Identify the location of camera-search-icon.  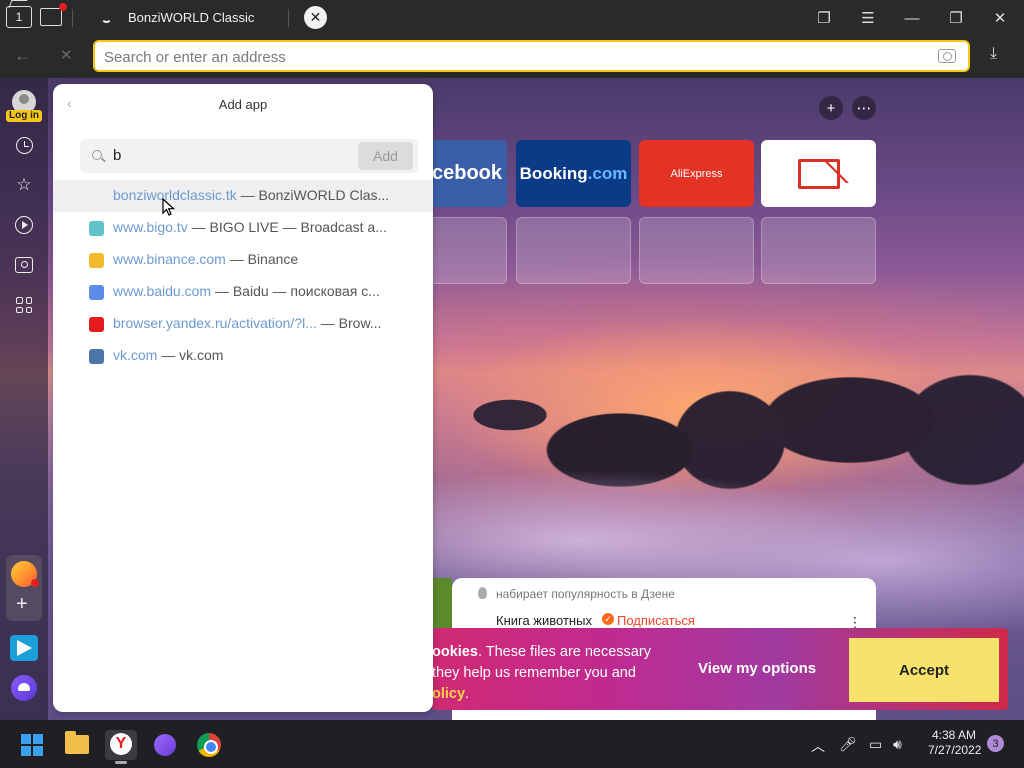
(947, 56).